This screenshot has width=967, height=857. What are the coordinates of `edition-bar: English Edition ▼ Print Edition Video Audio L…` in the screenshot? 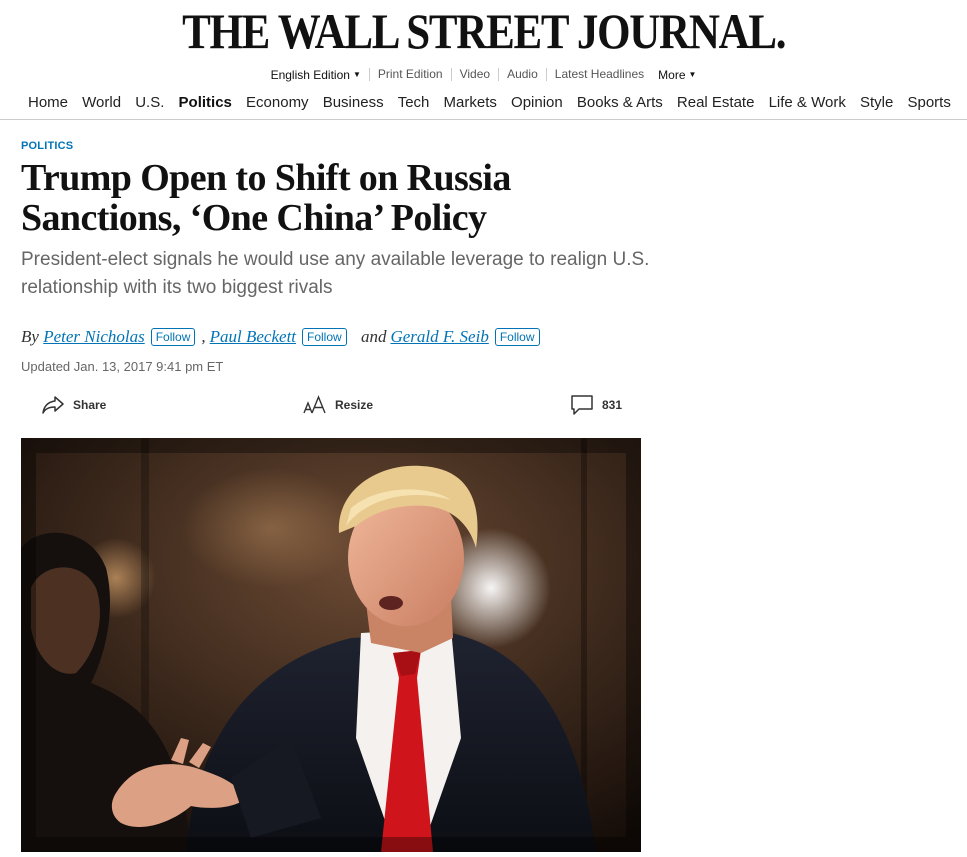 It's located at (483, 74).